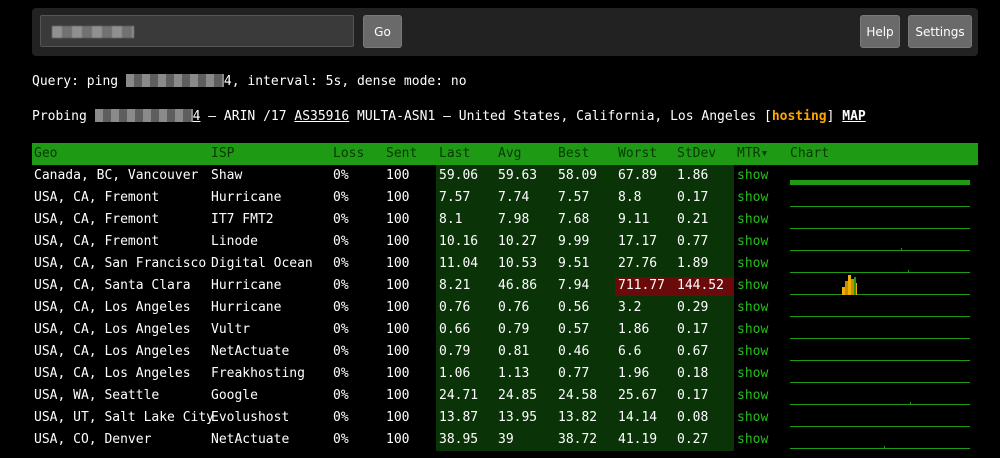 This screenshot has width=1000, height=458. What do you see at coordinates (509, 154) in the screenshot?
I see `header-avg: Avg` at bounding box center [509, 154].